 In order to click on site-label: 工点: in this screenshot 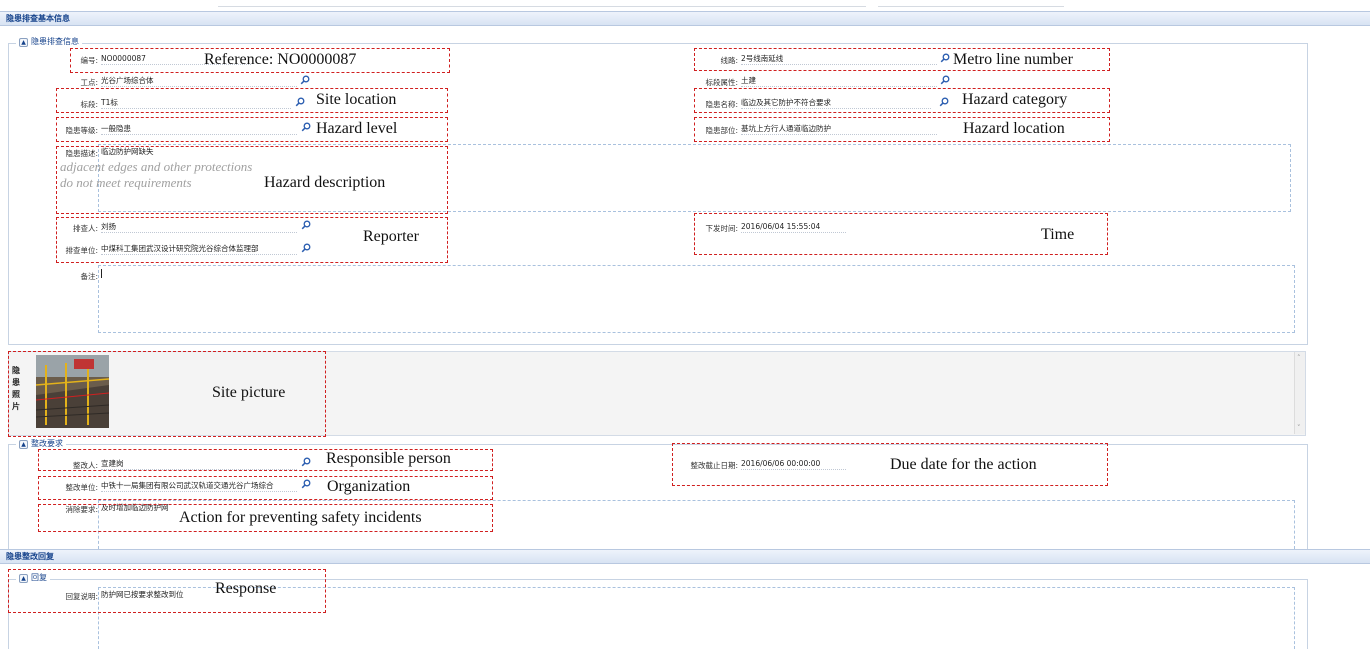, I will do `click(89, 82)`.